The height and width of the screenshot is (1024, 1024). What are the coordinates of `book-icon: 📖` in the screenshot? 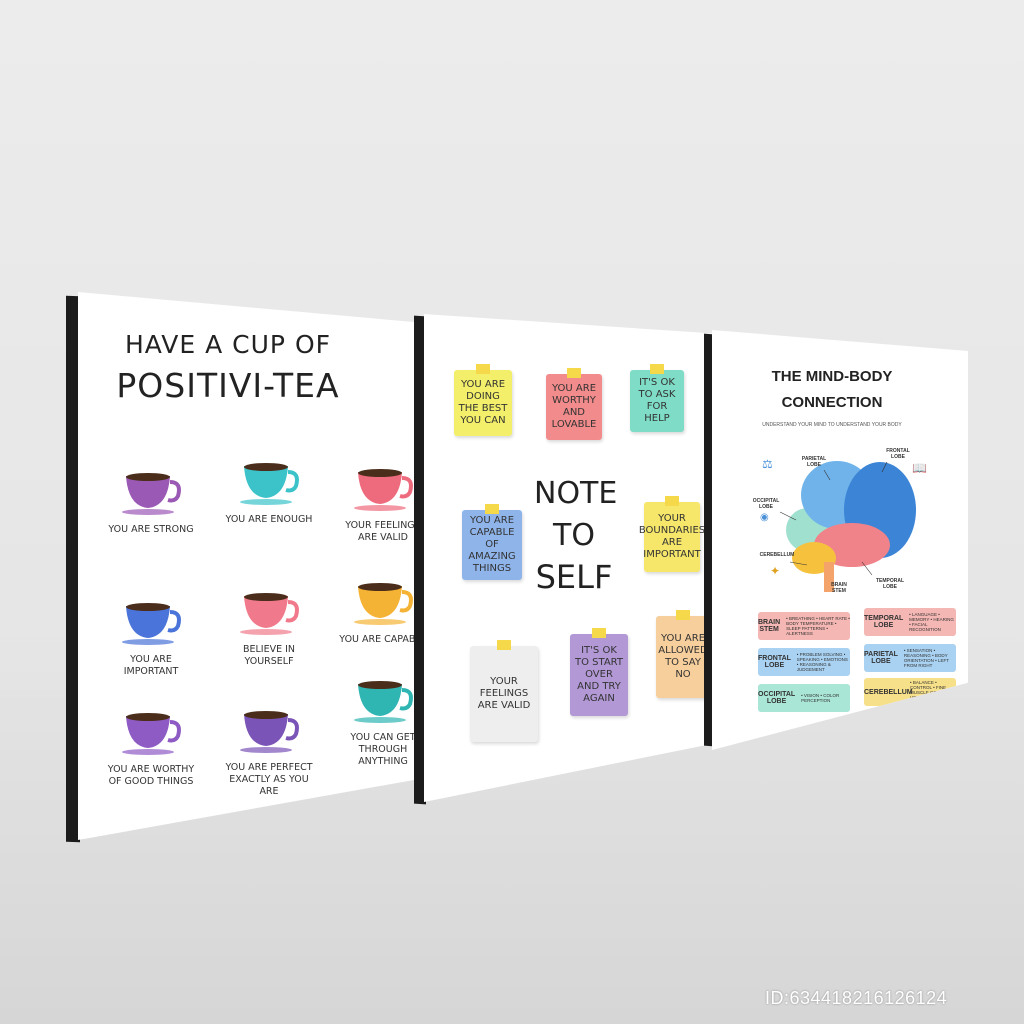 It's located at (919, 468).